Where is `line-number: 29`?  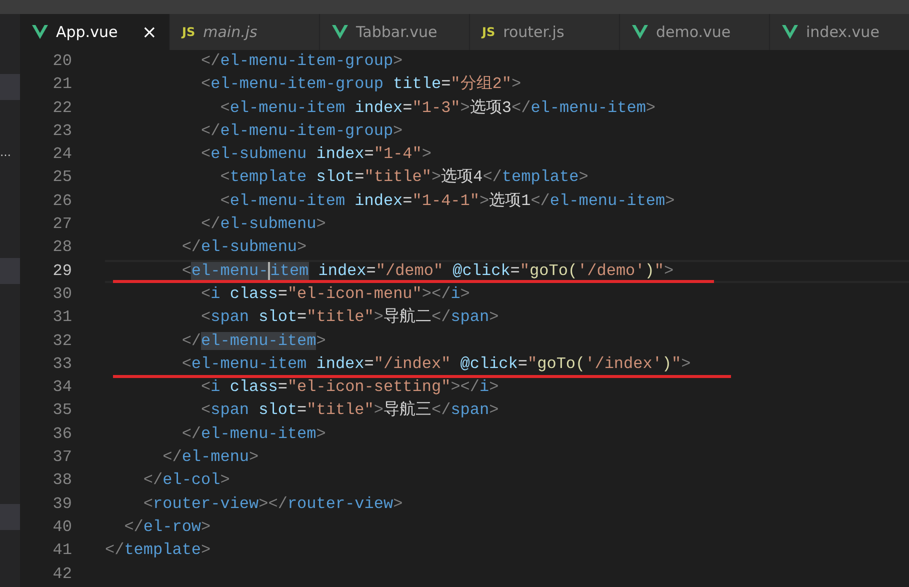
line-number: 29 is located at coordinates (62, 271).